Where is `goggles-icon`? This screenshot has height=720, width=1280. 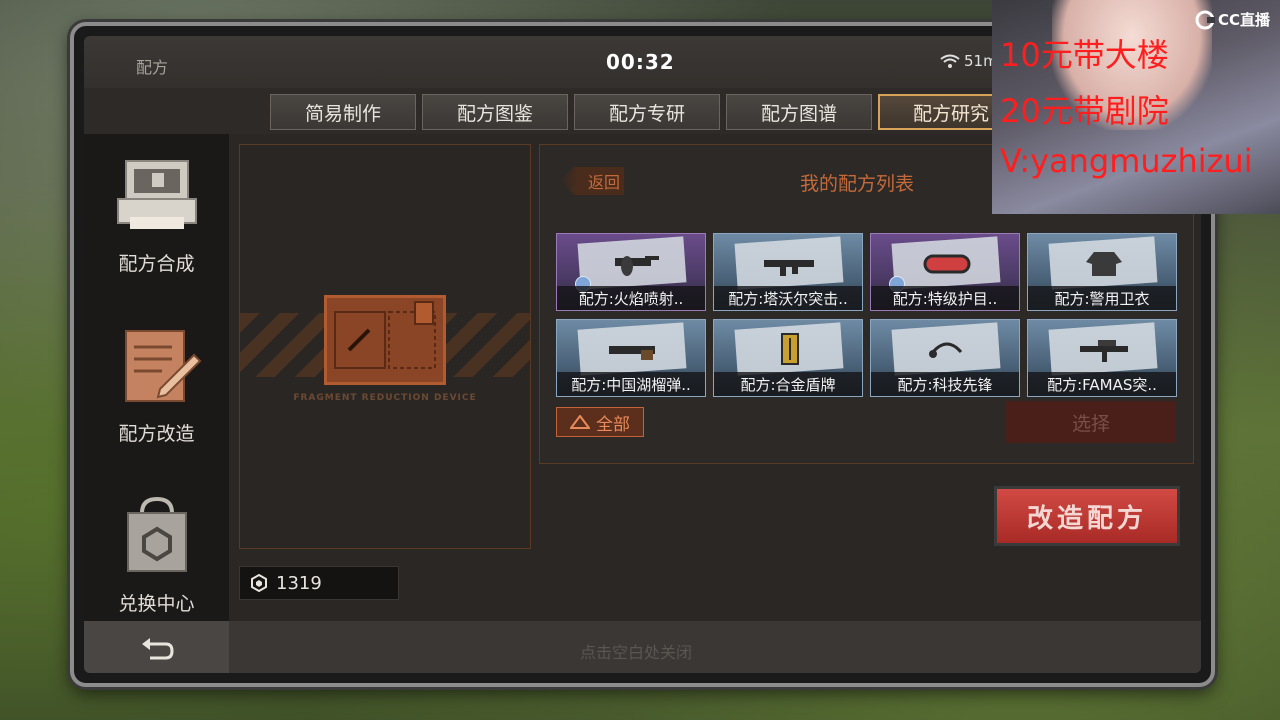
goggles-icon is located at coordinates (947, 264).